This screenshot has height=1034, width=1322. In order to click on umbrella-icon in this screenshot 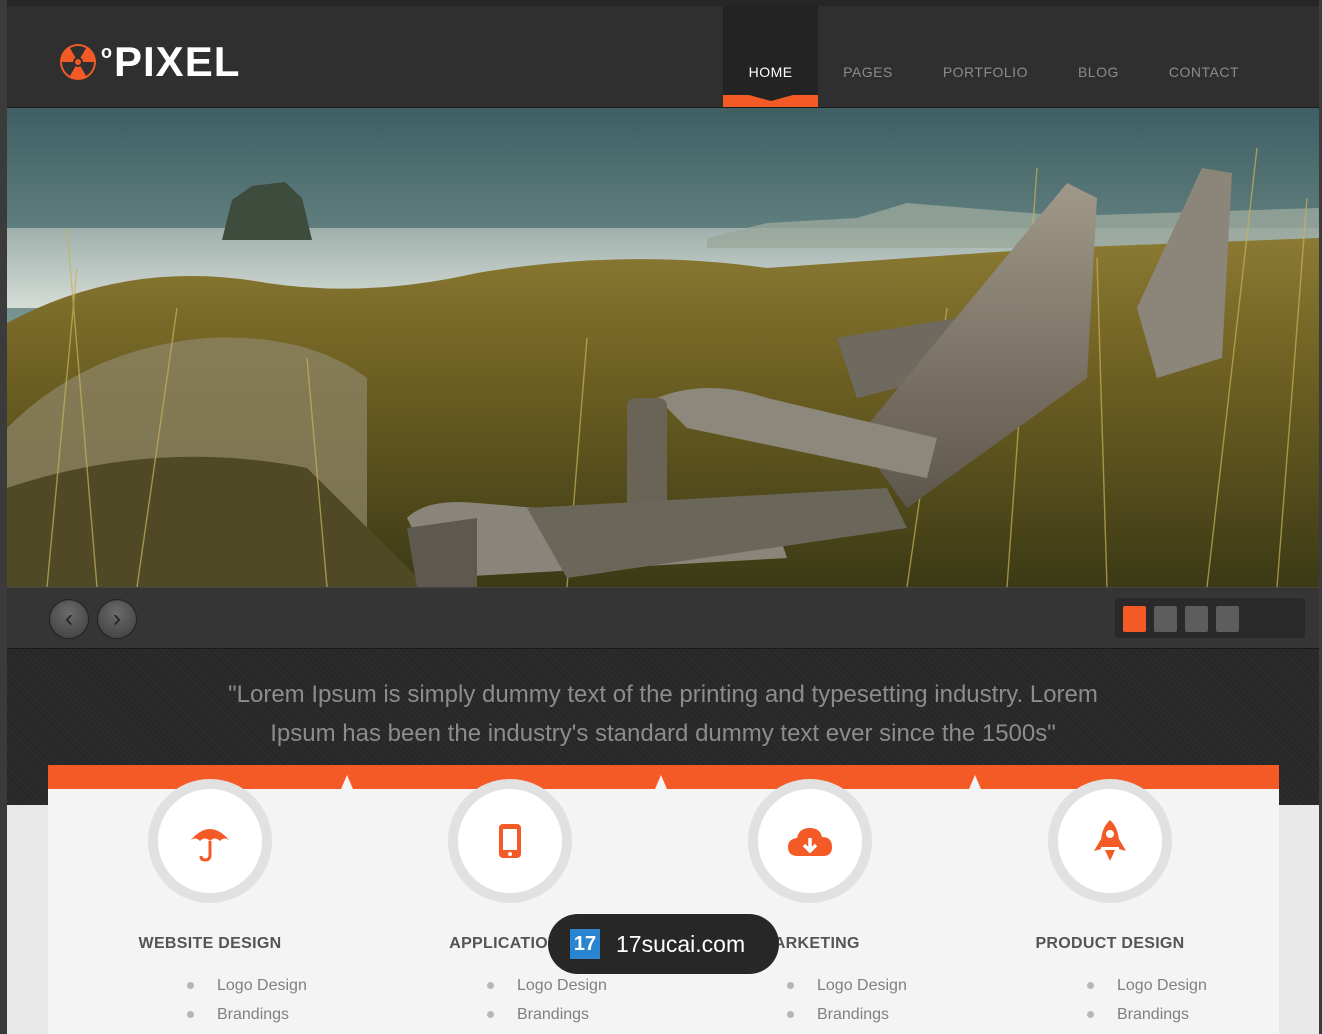, I will do `click(210, 845)`.